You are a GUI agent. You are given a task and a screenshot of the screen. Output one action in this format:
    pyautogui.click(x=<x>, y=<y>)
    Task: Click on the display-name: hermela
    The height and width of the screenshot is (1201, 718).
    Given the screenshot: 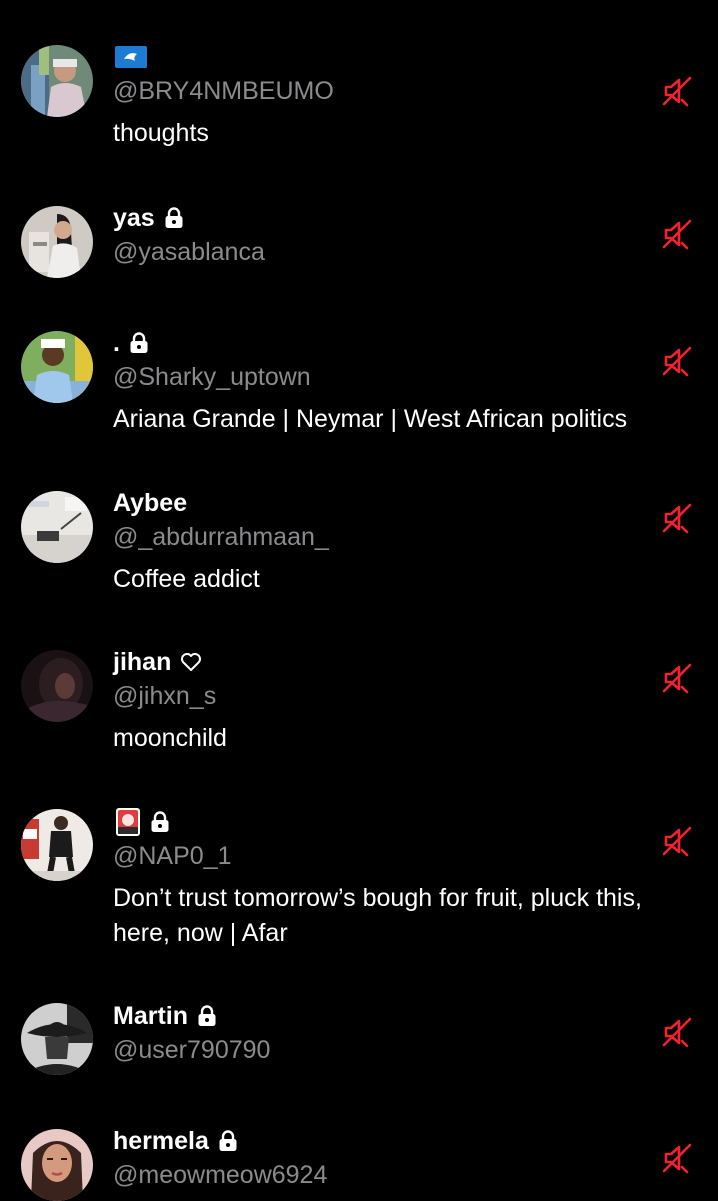 What is the action you would take?
    pyautogui.click(x=161, y=1140)
    